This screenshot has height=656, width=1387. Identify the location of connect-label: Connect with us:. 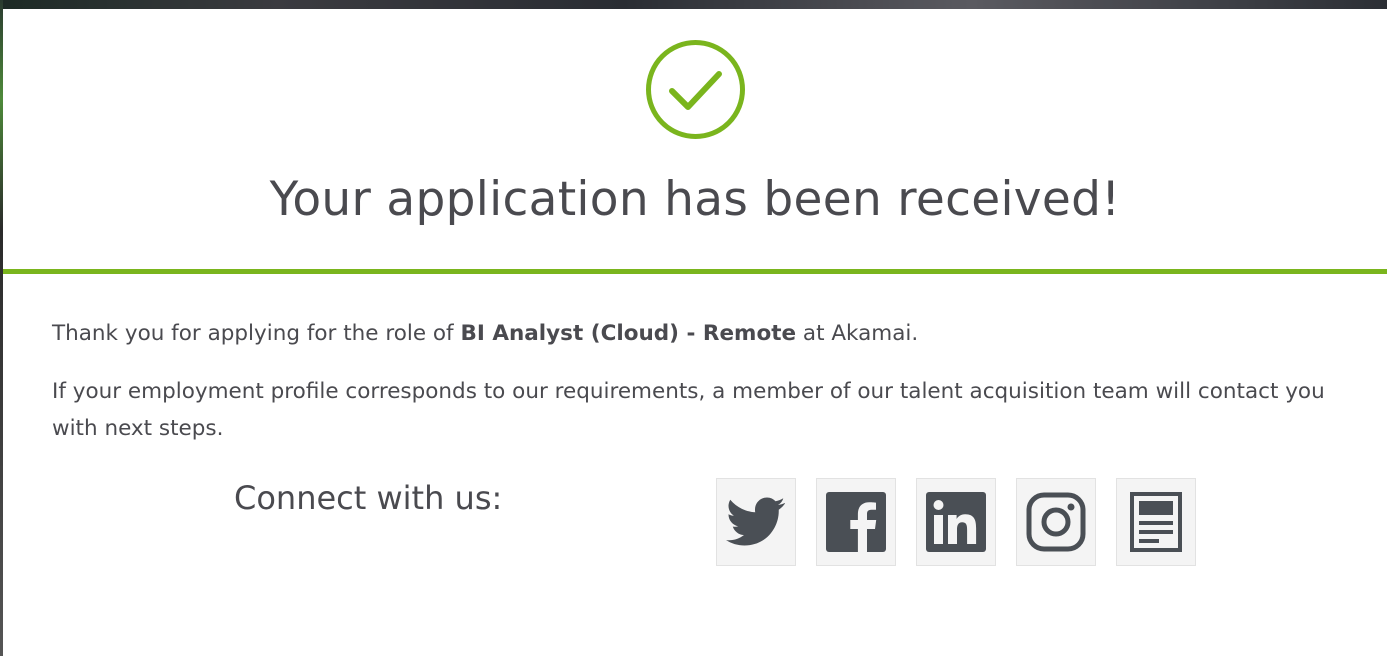
(368, 498).